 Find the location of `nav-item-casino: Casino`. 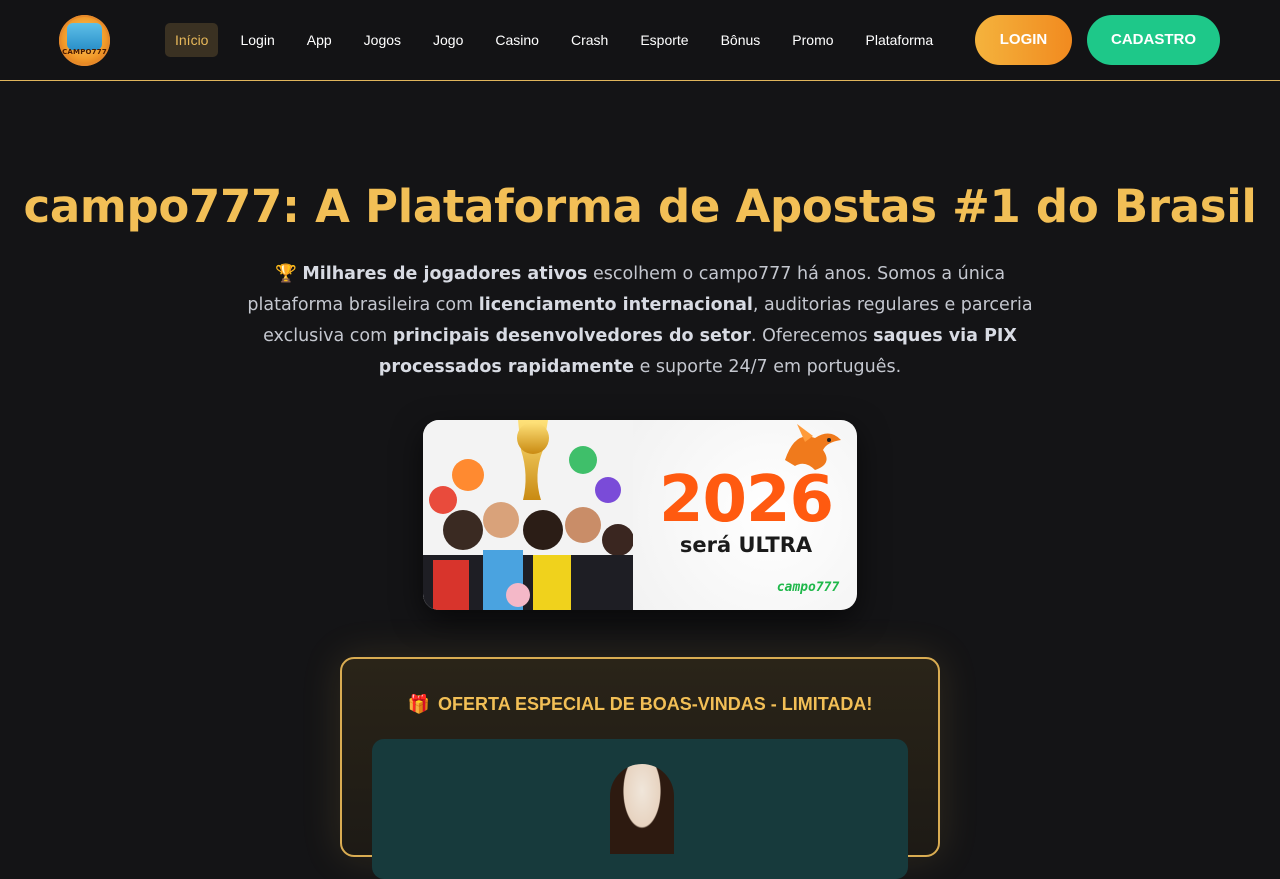

nav-item-casino: Casino is located at coordinates (517, 40).